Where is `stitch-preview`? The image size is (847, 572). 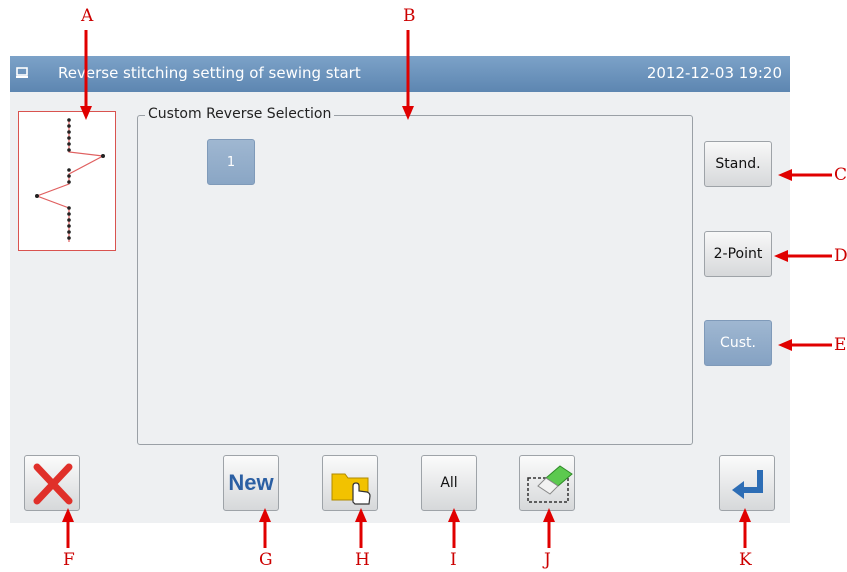
stitch-preview is located at coordinates (67, 181).